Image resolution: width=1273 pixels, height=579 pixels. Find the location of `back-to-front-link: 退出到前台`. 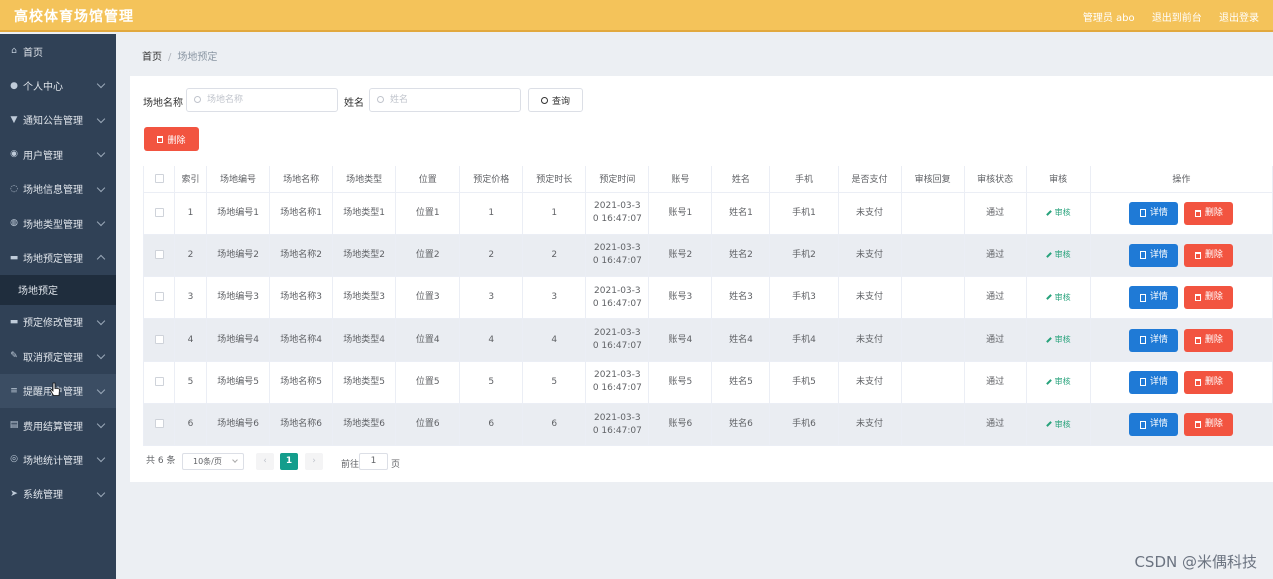

back-to-front-link: 退出到前台 is located at coordinates (1177, 18).